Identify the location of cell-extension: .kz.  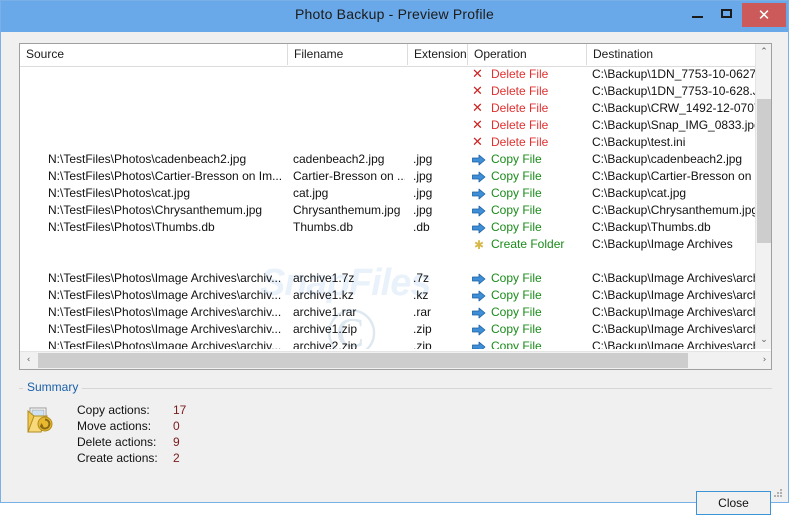
(421, 295).